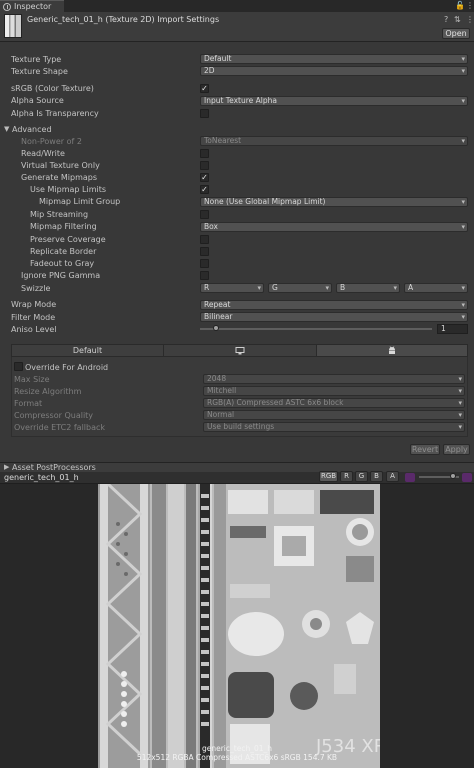 The width and height of the screenshot is (474, 768). I want to click on tab-platform-standalone, so click(240, 350).